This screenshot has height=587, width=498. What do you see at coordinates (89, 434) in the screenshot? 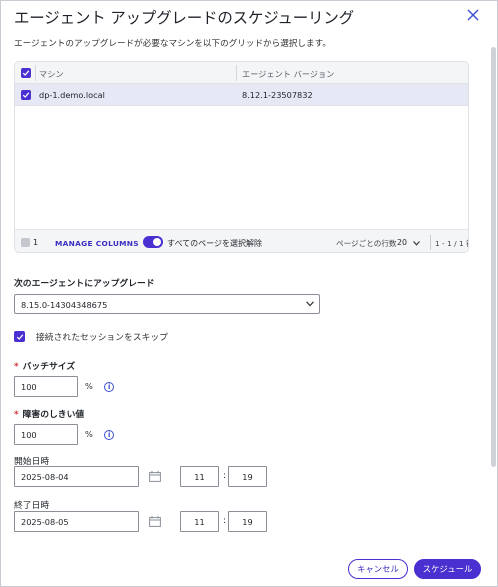
I see `failure-threshold-unit: %` at bounding box center [89, 434].